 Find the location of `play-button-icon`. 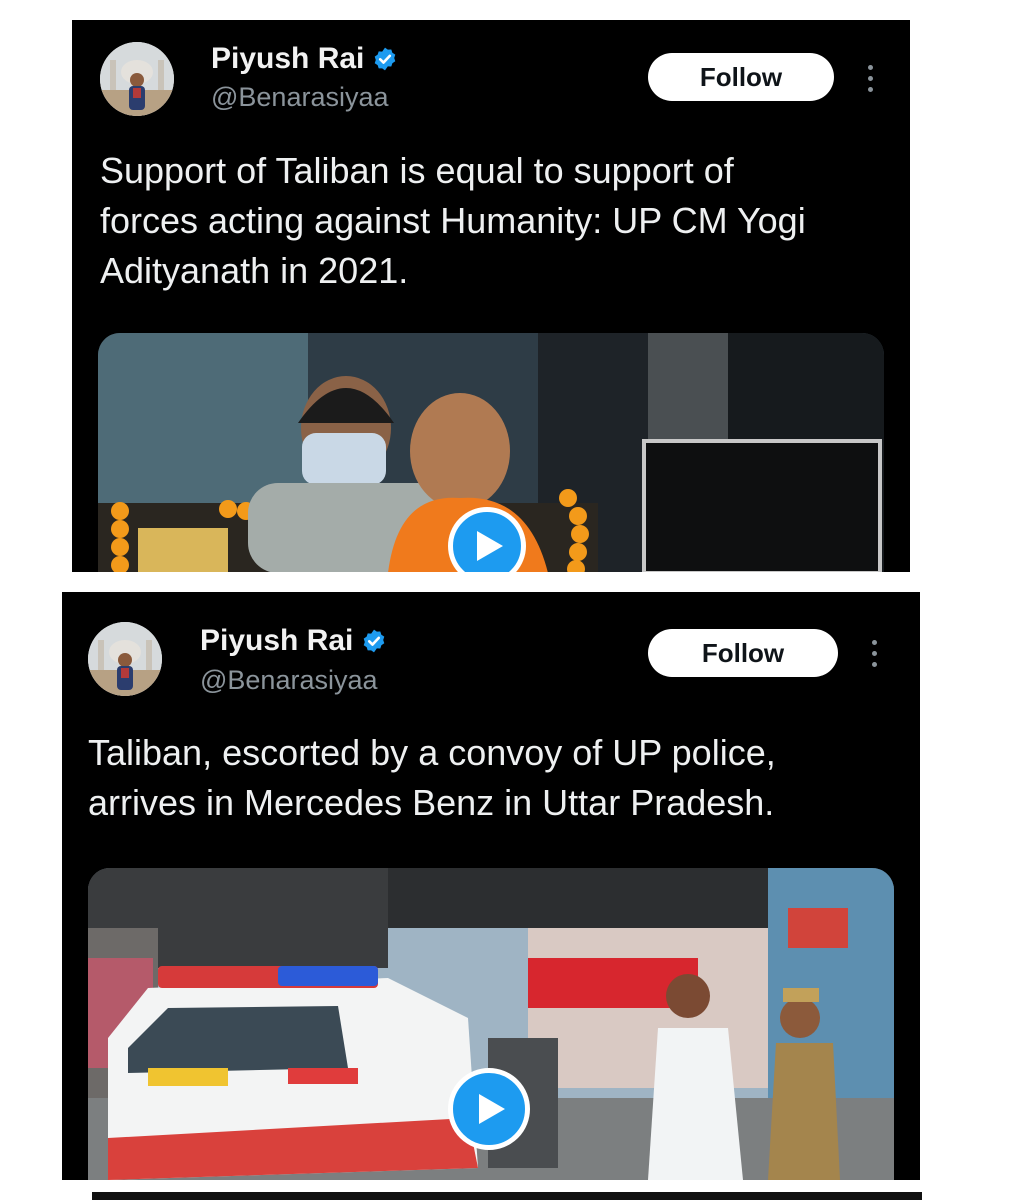

play-button-icon is located at coordinates (489, 1109).